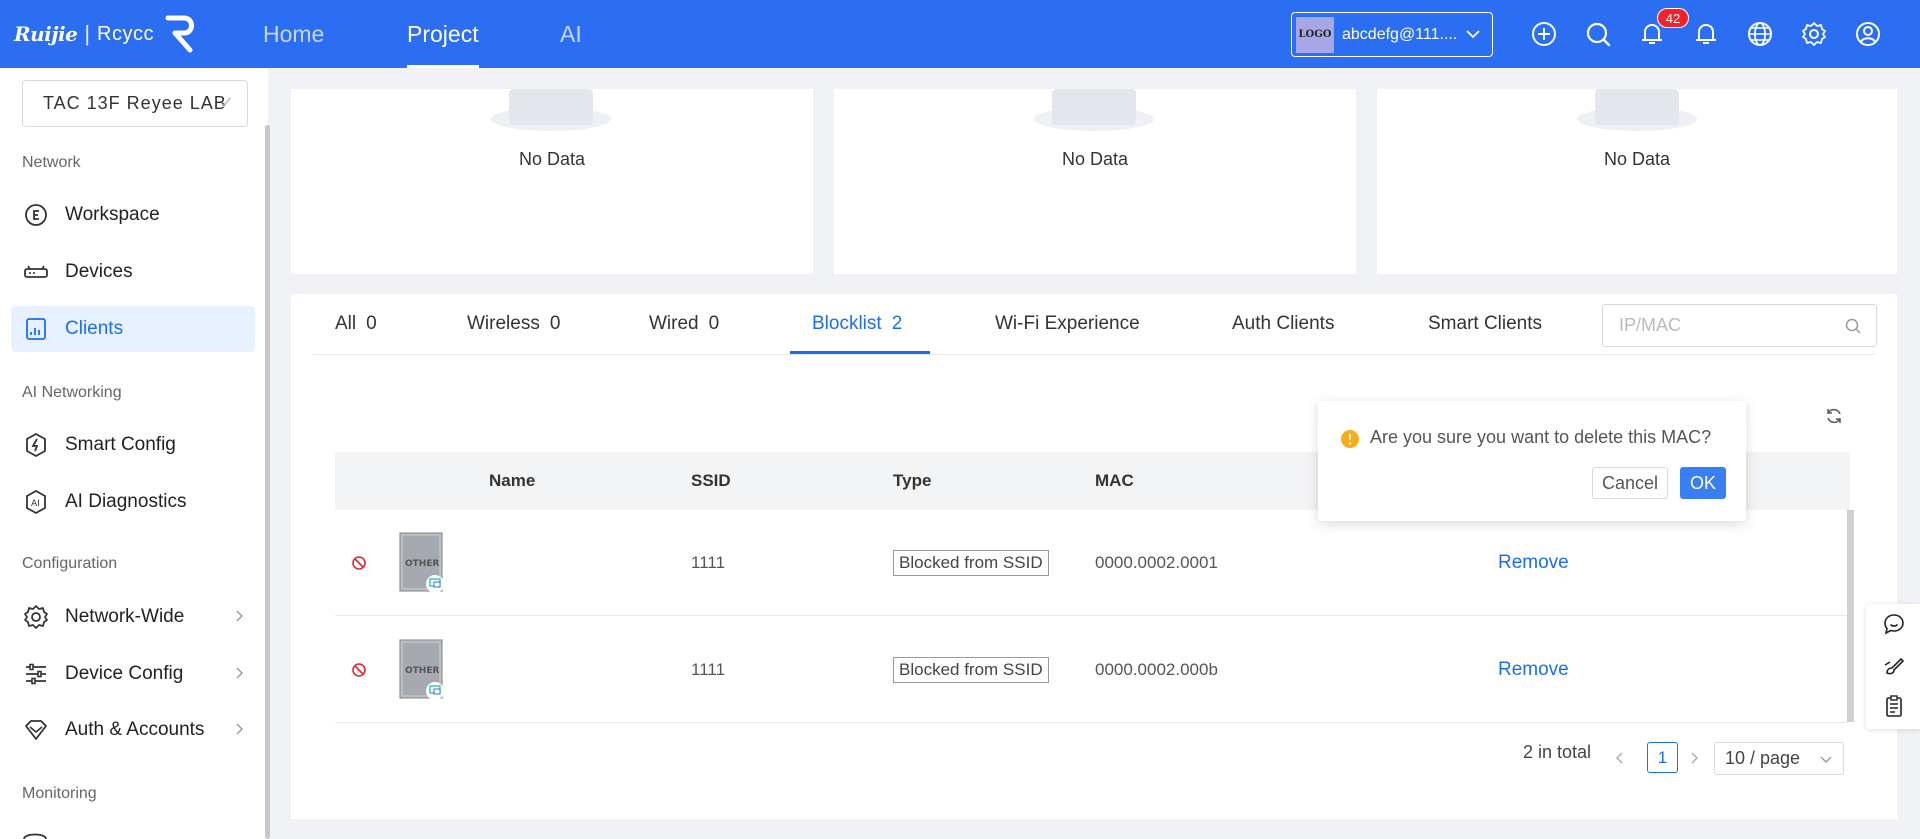  Describe the element at coordinates (1544, 34) in the screenshot. I see `add-circle-icon` at that location.